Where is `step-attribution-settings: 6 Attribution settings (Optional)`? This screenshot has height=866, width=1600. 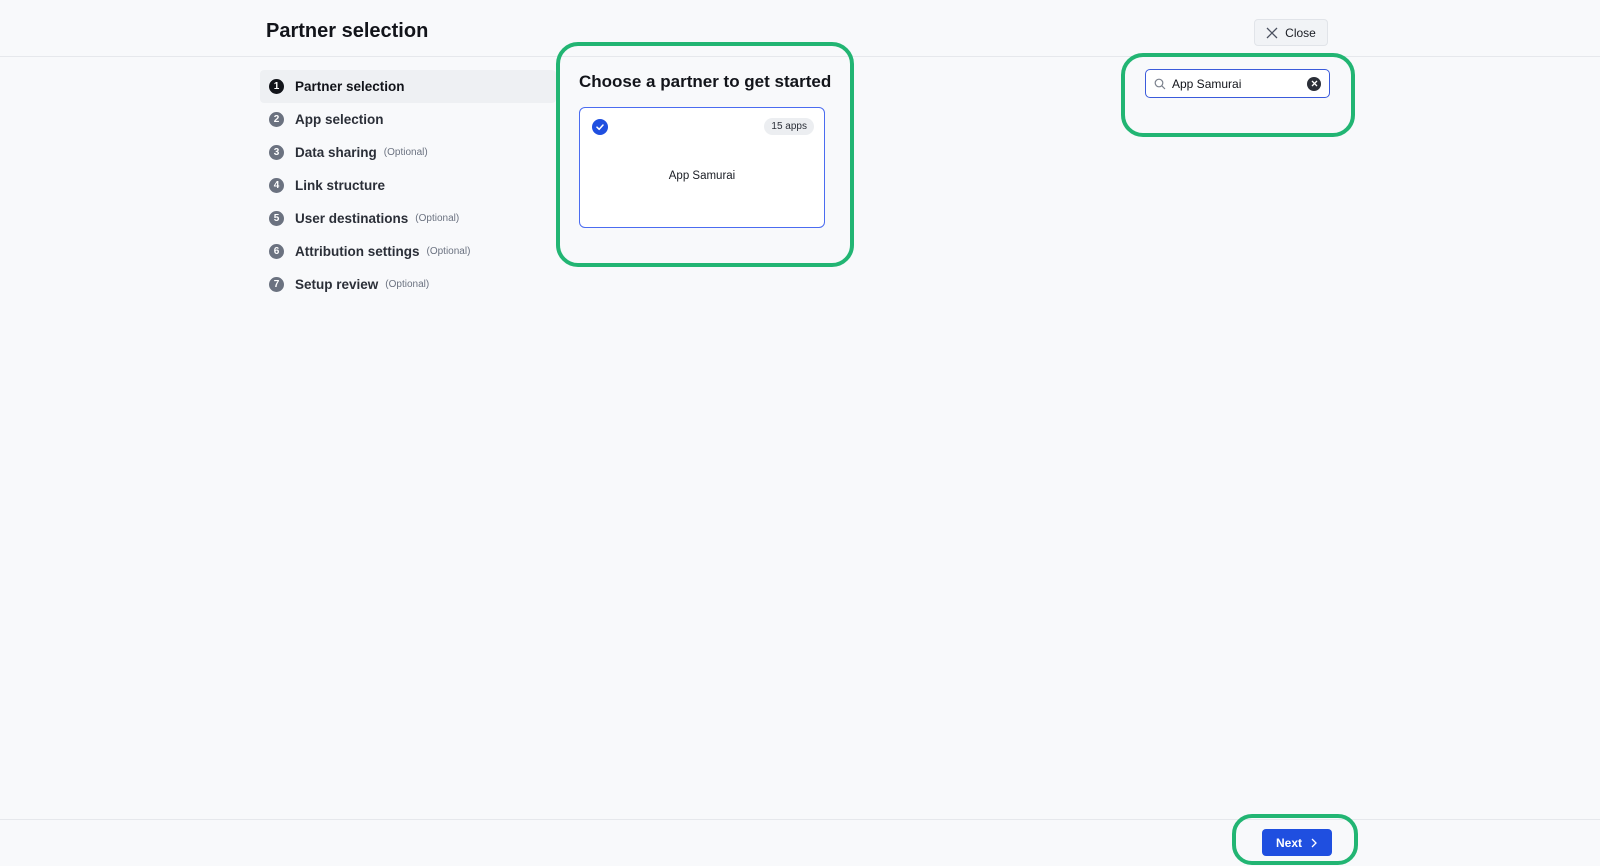 step-attribution-settings: 6 Attribution settings (Optional) is located at coordinates (408, 251).